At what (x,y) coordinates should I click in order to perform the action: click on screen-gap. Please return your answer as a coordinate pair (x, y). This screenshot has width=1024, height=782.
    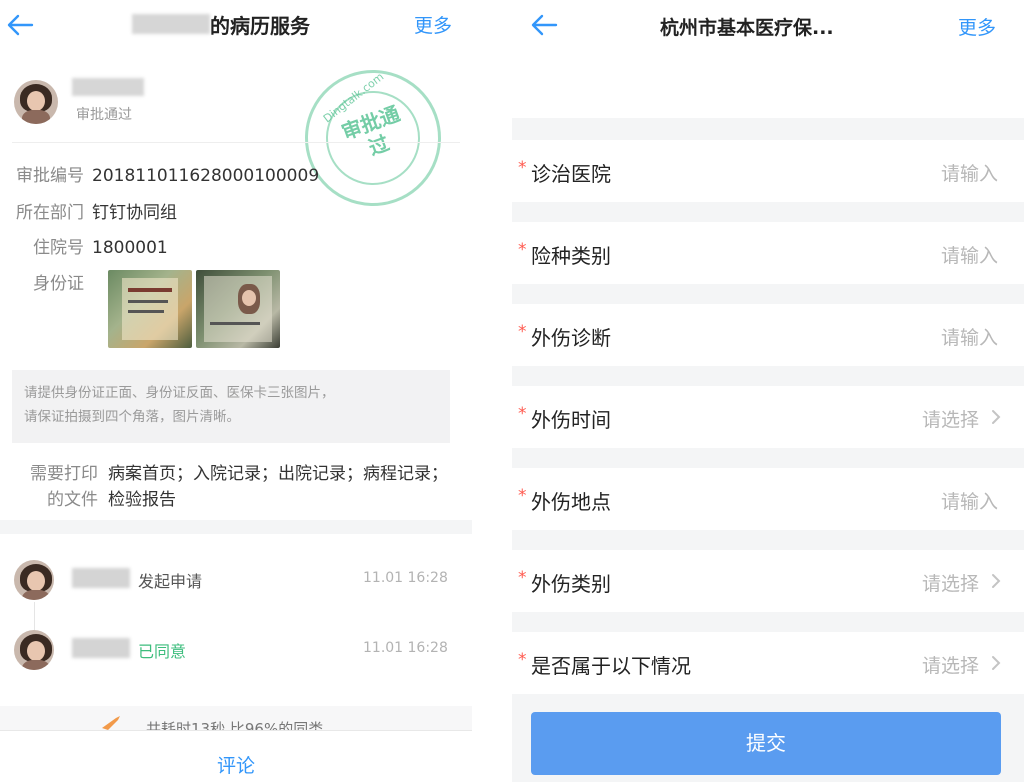
    Looking at the image, I should click on (492, 391).